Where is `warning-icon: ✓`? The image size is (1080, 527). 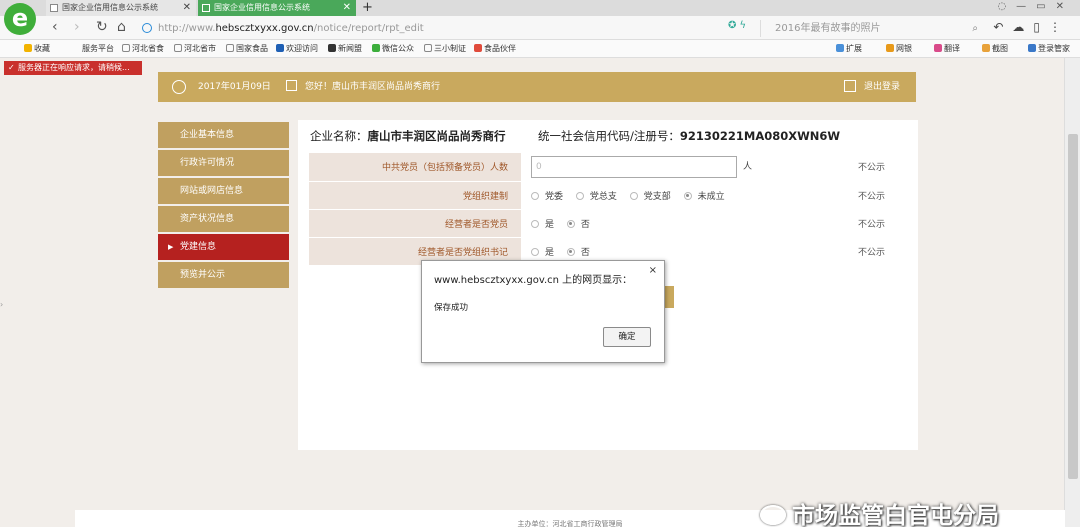 warning-icon: ✓ is located at coordinates (11, 67).